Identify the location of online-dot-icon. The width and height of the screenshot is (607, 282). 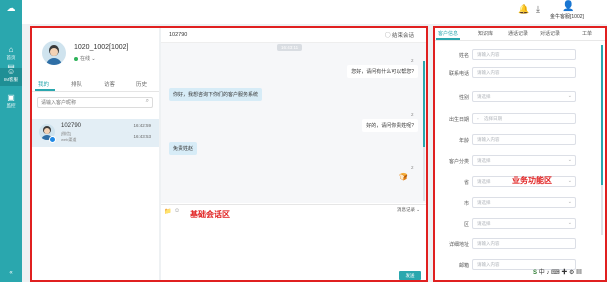
(76, 58).